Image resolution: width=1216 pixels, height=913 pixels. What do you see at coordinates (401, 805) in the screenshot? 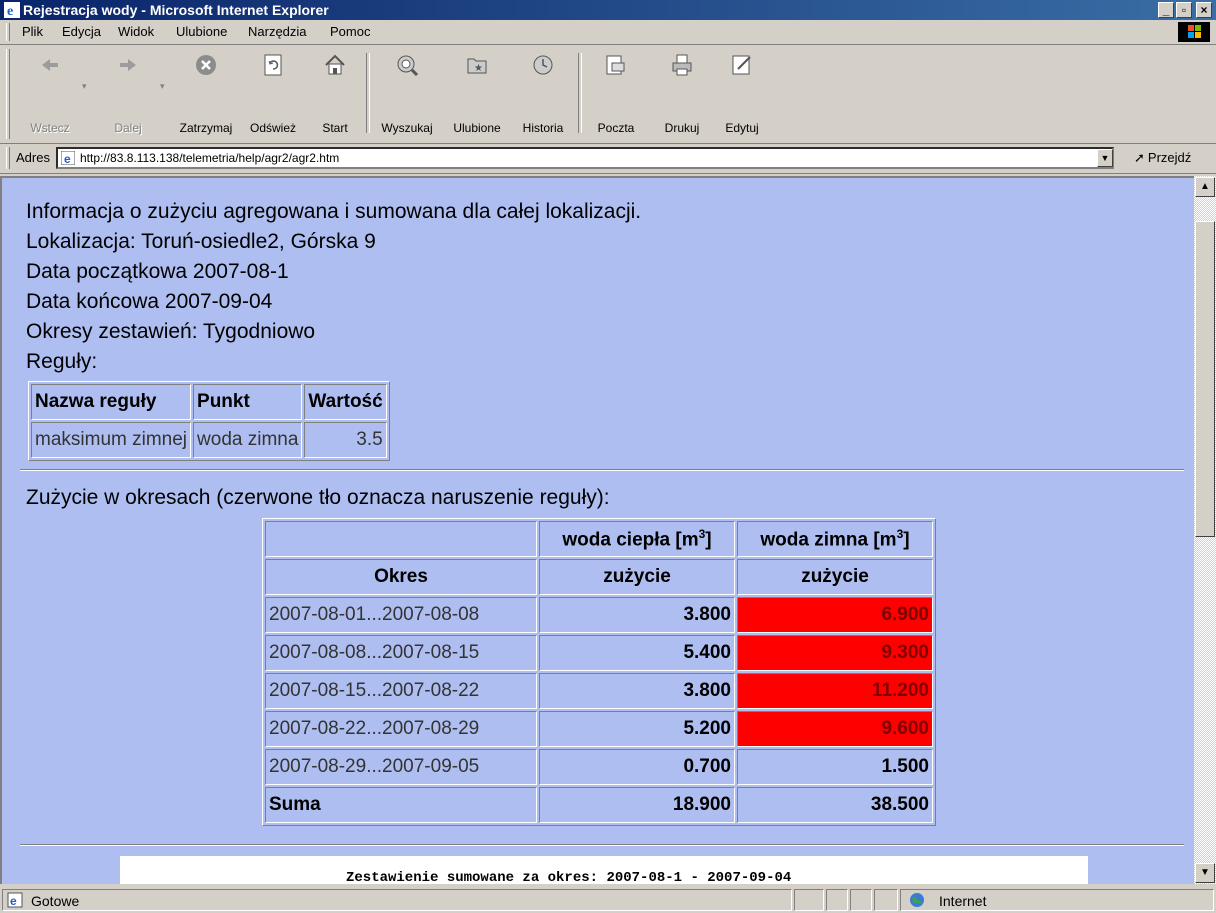
I see `sum-label-cell: Suma` at bounding box center [401, 805].